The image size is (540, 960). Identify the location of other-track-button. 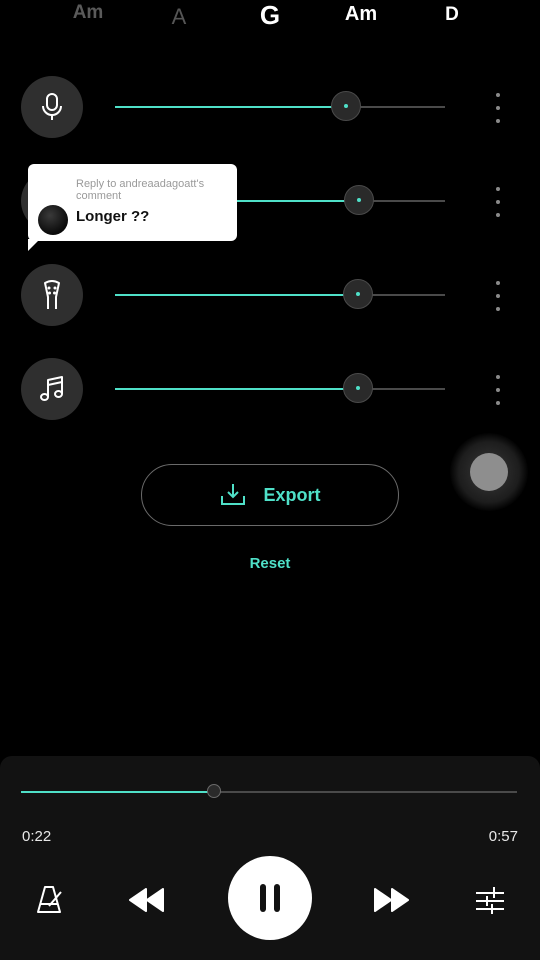
(52, 389).